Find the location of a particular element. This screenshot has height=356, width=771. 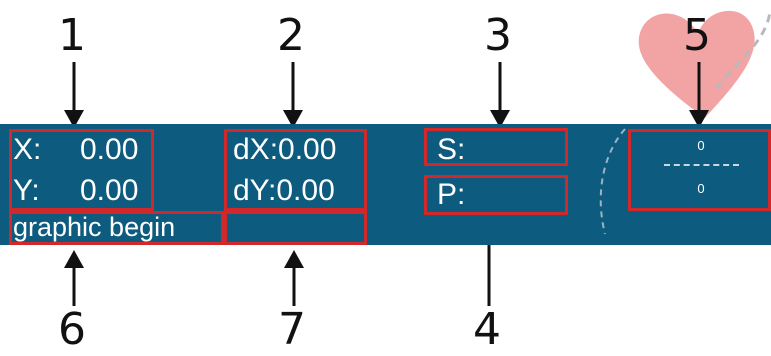

extra-status-box is located at coordinates (295, 228).